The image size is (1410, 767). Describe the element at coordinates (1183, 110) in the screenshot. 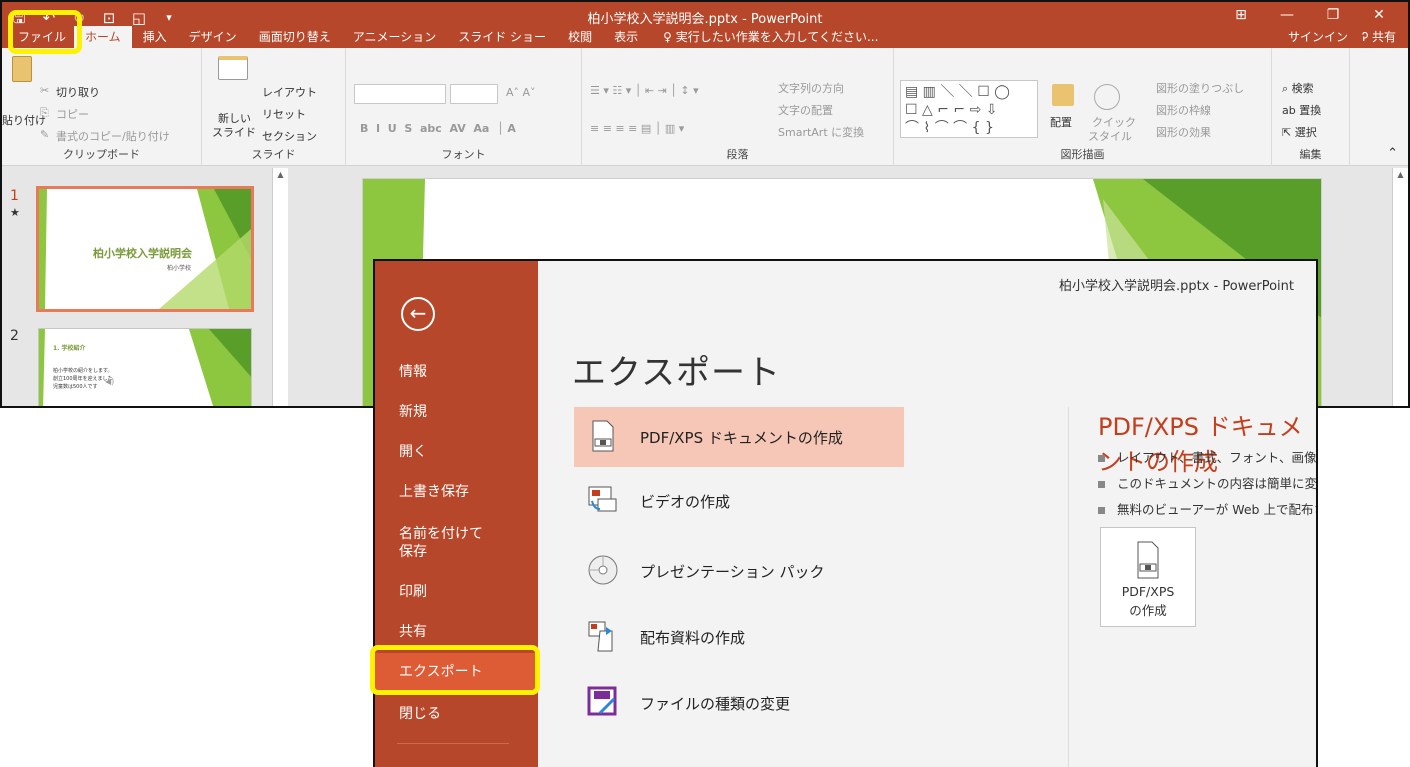

I see `shape-outline-button: 図形の枠線` at that location.